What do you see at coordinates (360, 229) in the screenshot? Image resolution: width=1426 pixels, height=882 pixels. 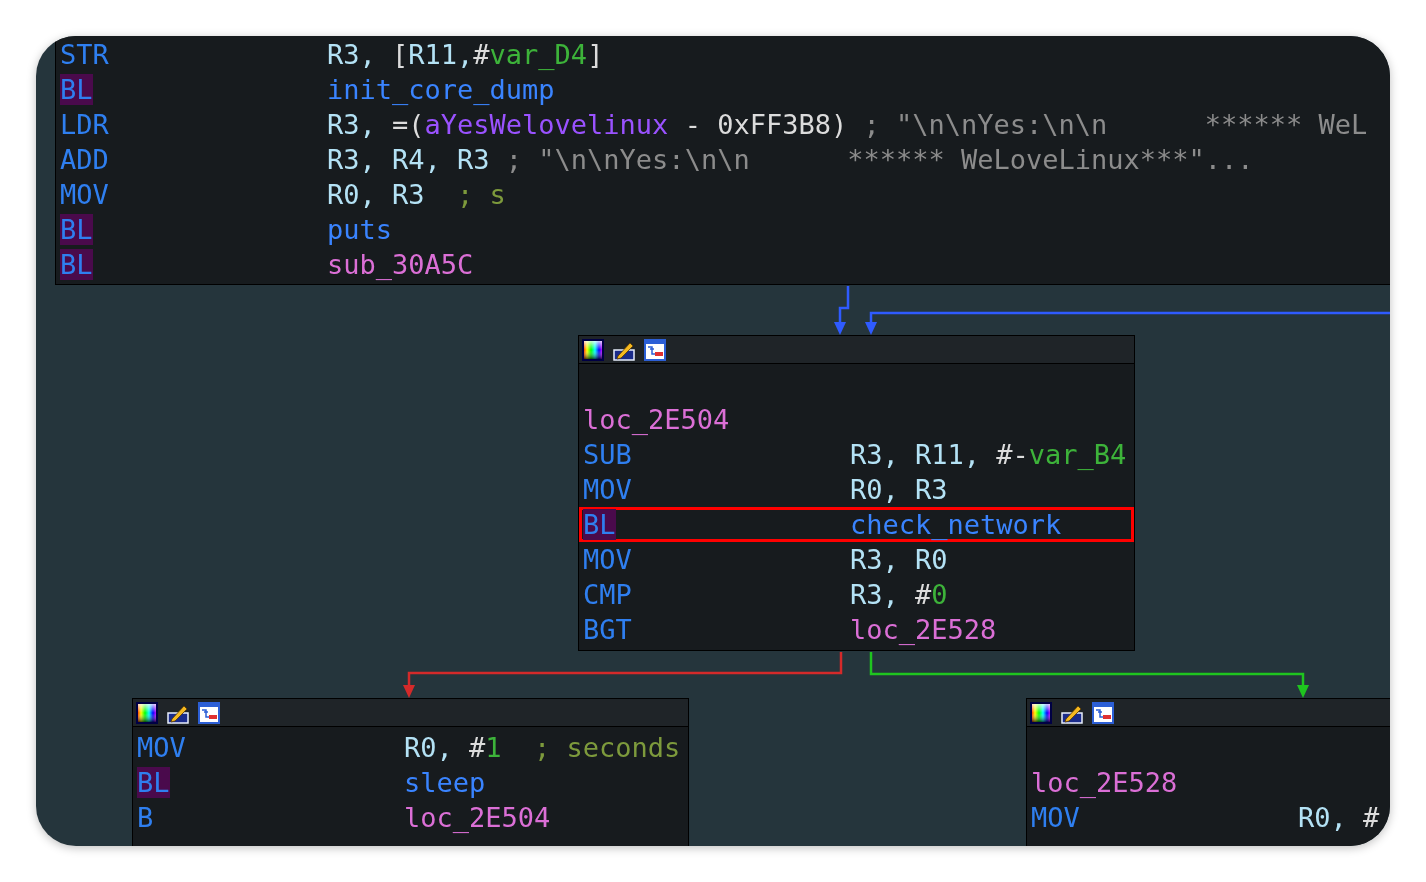 I see `operands: puts` at bounding box center [360, 229].